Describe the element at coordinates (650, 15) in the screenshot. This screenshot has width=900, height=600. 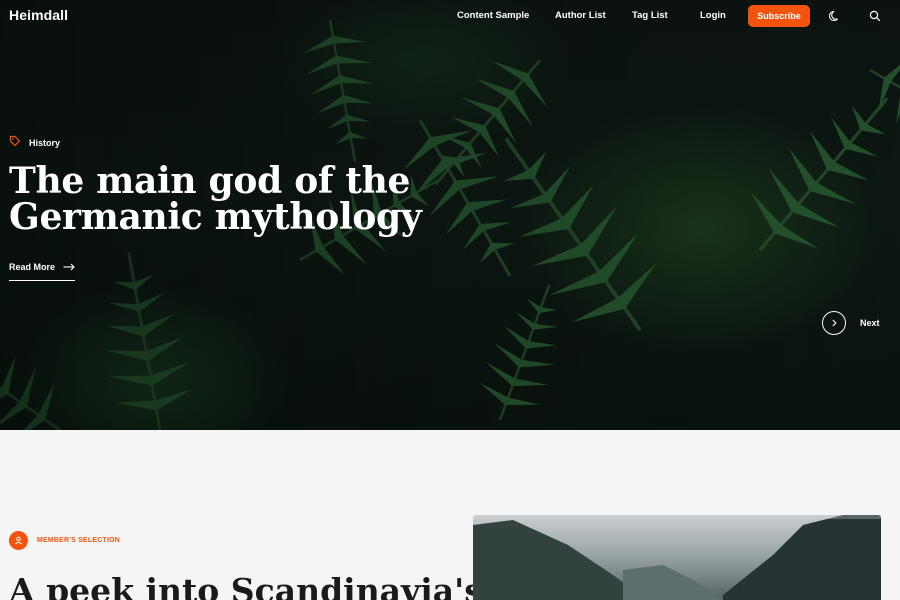
I see `nav-link-tag-list: Tag List` at that location.